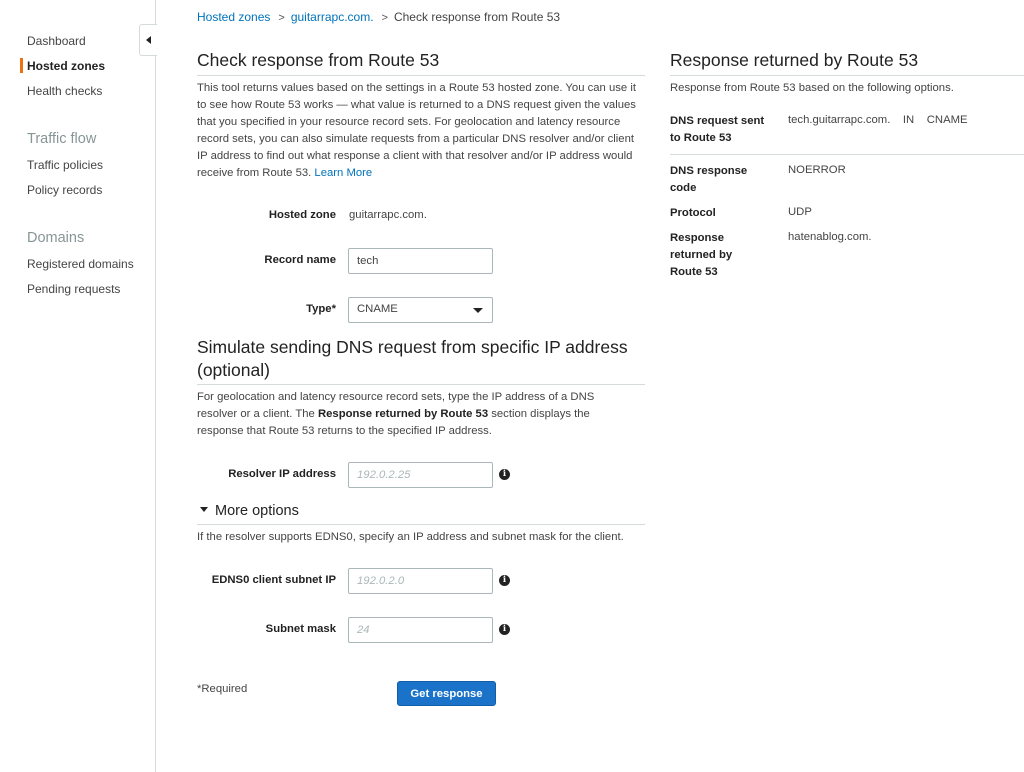  I want to click on more-options-toggle: More options, so click(249, 511).